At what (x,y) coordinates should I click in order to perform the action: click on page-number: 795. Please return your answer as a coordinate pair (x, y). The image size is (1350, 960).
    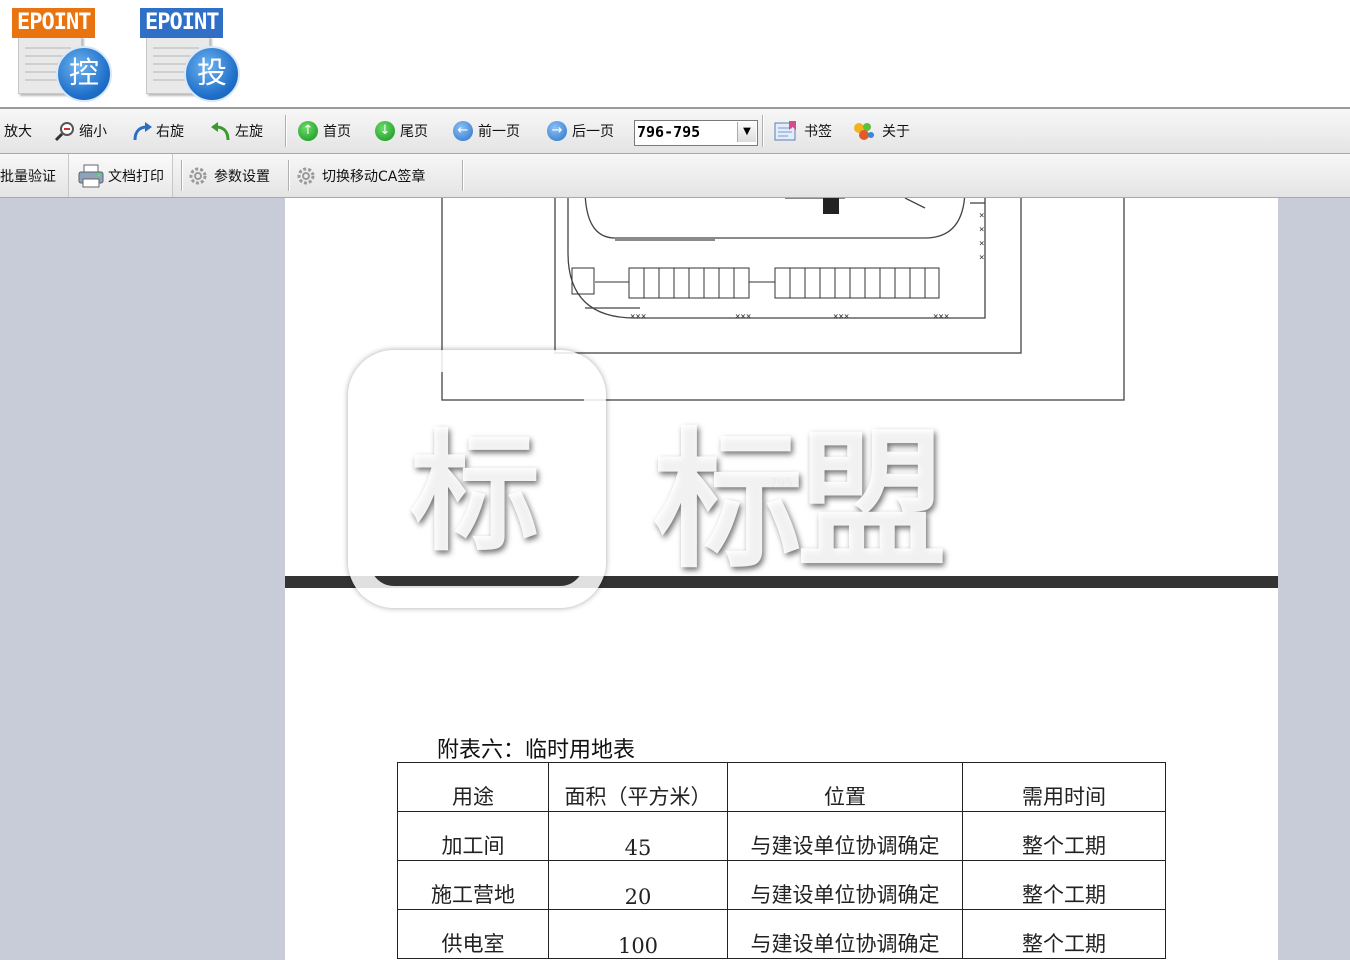
    Looking at the image, I should click on (781, 483).